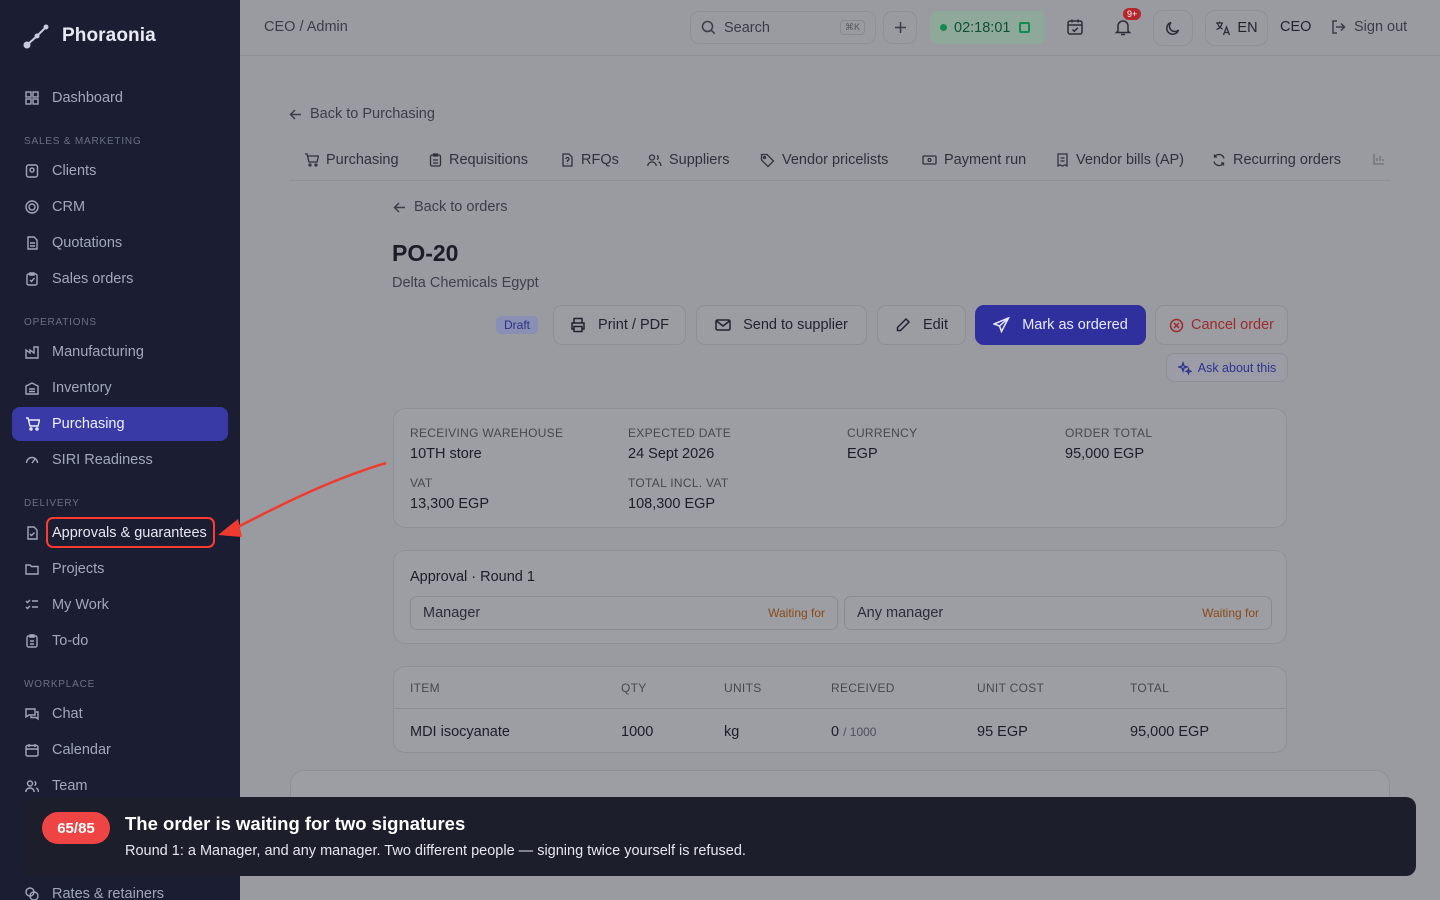  Describe the element at coordinates (449, 504) in the screenshot. I see `vat-value: 13,300 EGP` at that location.